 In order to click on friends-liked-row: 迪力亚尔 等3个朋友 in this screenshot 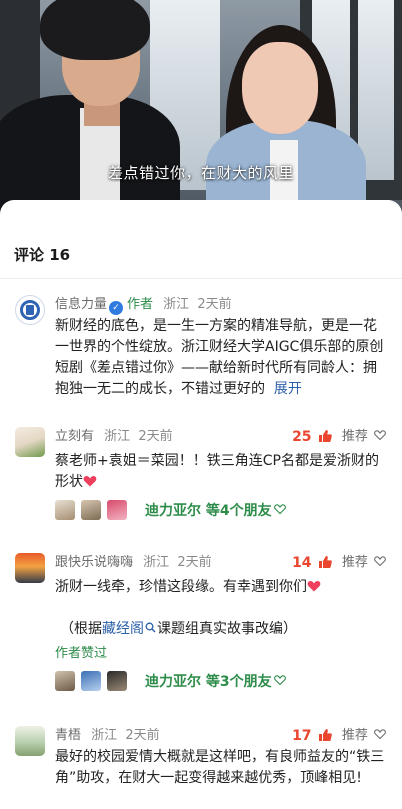, I will do `click(170, 681)`.